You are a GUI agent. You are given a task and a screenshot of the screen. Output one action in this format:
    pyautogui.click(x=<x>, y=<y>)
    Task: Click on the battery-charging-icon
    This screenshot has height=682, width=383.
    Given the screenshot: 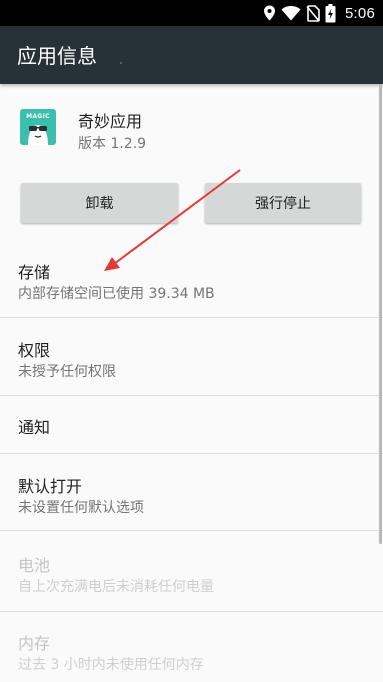 What is the action you would take?
    pyautogui.click(x=330, y=13)
    